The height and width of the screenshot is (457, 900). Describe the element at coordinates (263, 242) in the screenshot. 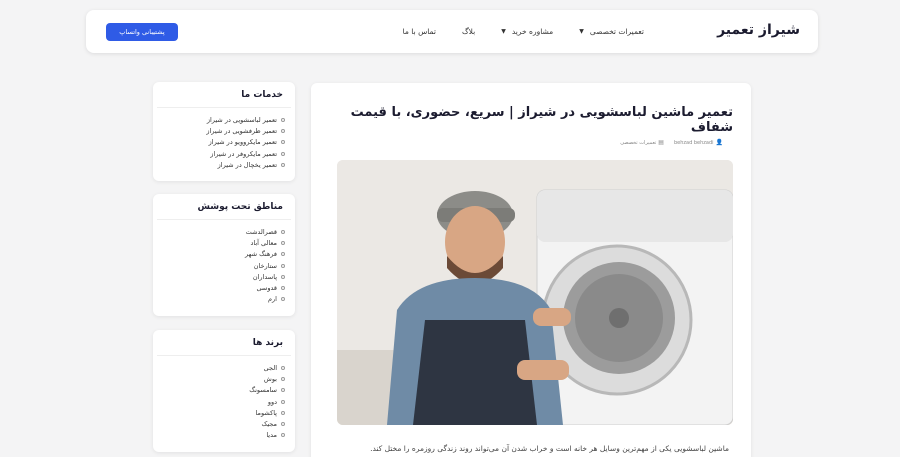

I see `list-item-label: معالی آباد` at that location.